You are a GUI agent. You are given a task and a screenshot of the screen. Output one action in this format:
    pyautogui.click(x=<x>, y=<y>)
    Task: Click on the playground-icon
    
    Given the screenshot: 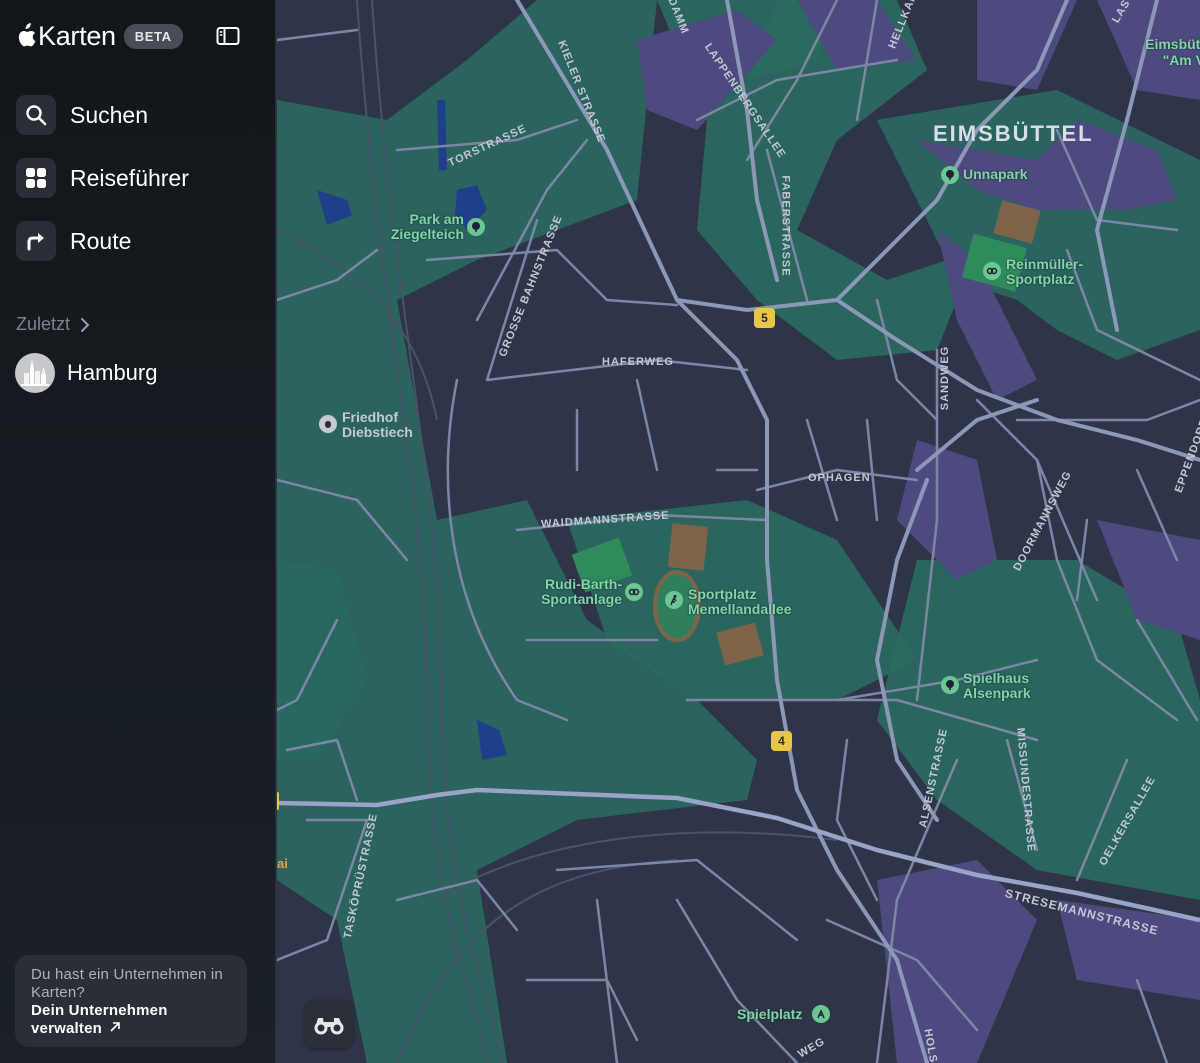 What is the action you would take?
    pyautogui.click(x=821, y=1014)
    